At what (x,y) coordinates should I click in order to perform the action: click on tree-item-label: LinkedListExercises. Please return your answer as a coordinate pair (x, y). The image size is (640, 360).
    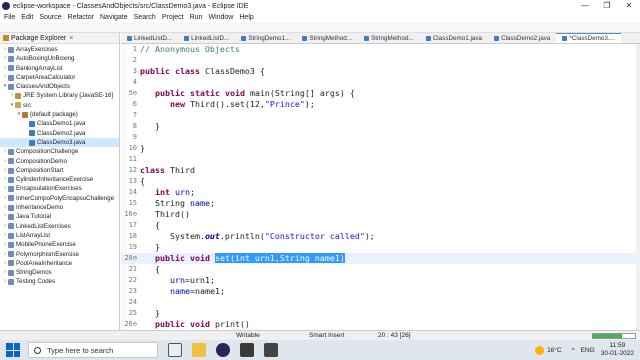
    Looking at the image, I should click on (43, 226).